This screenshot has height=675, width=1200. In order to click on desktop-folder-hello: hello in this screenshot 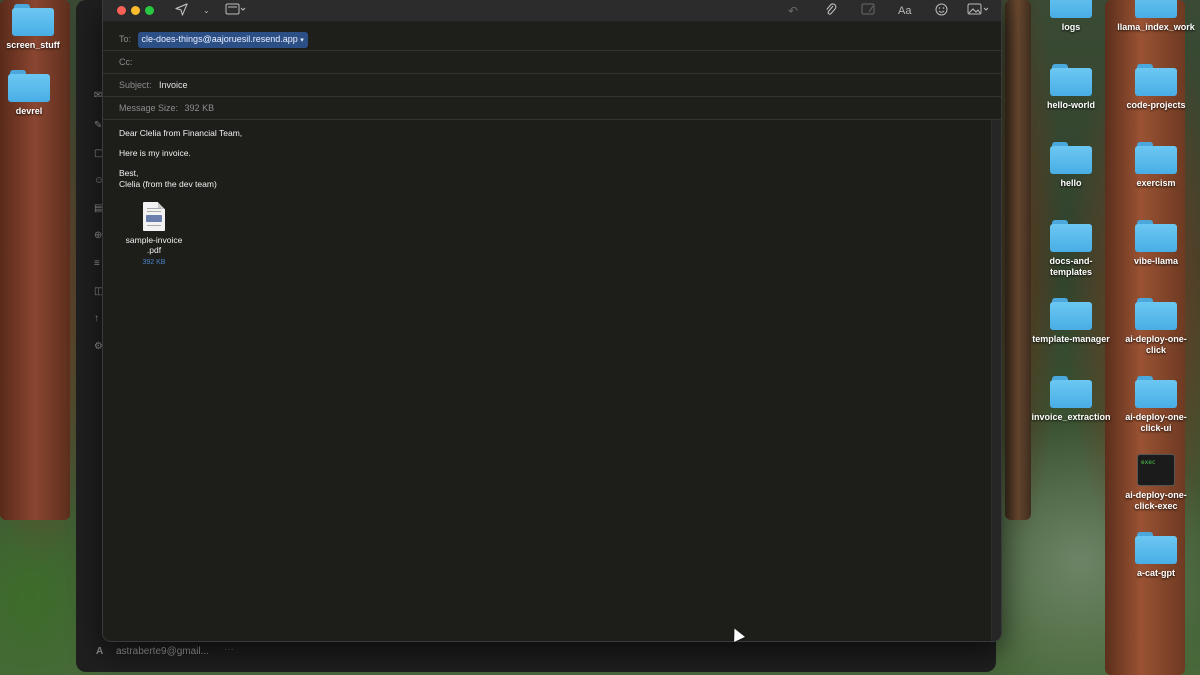, I will do `click(1071, 165)`.